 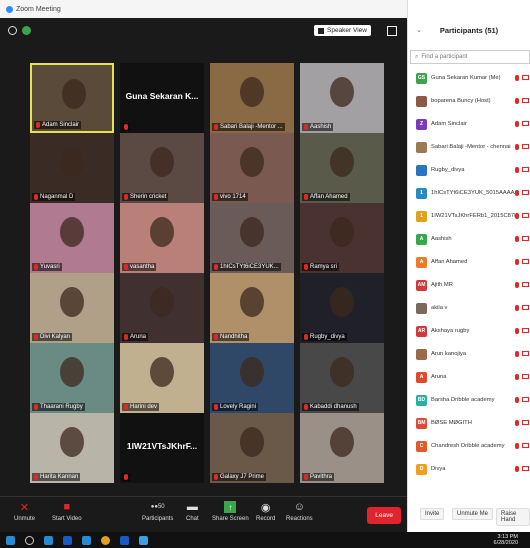 What do you see at coordinates (469, 331) in the screenshot?
I see `participant-row: AR Akshaya rugby` at bounding box center [469, 331].